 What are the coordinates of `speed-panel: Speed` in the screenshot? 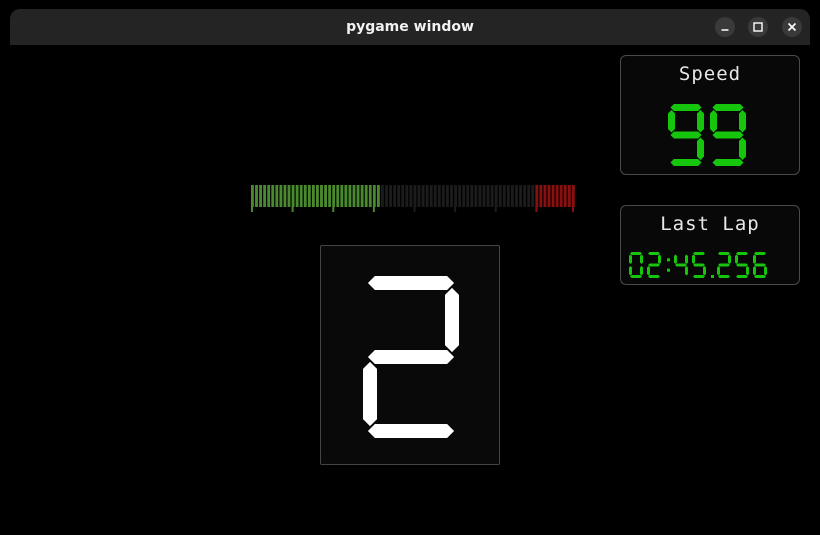 It's located at (710, 115).